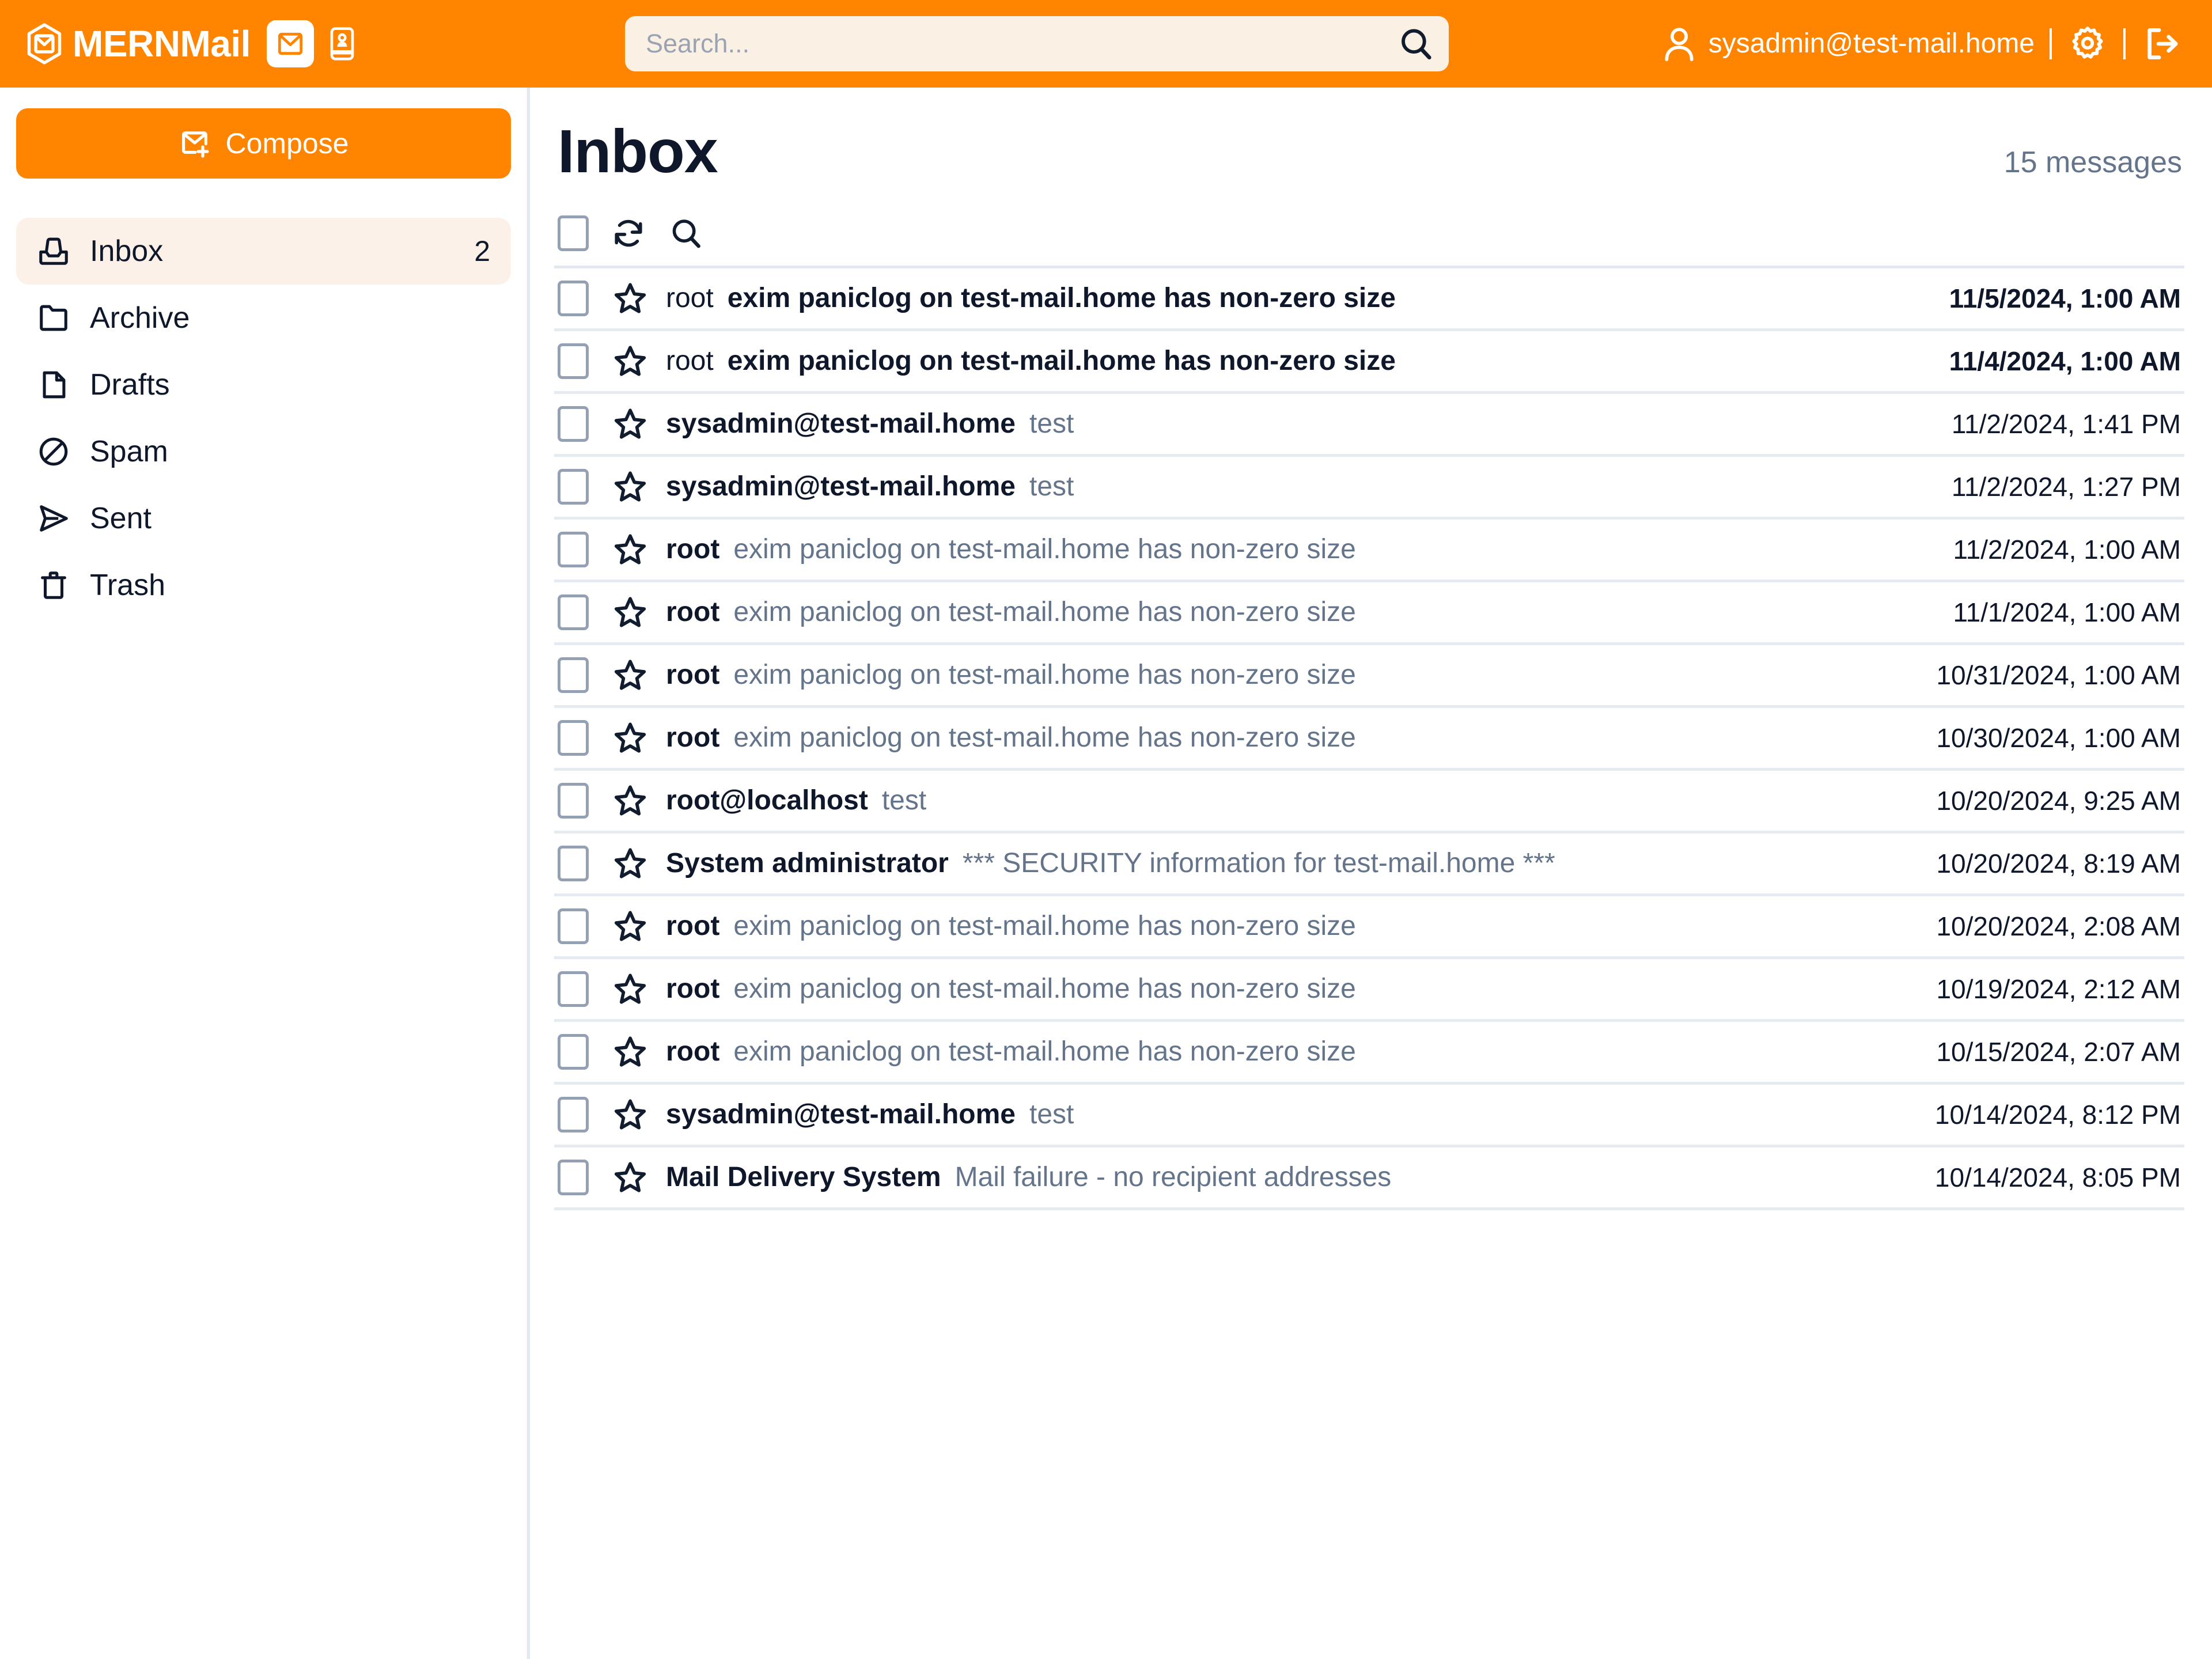 This screenshot has height=1659, width=2212. Describe the element at coordinates (2058, 675) in the screenshot. I see `message-date: 10/31/2024, 1:00 AM` at that location.